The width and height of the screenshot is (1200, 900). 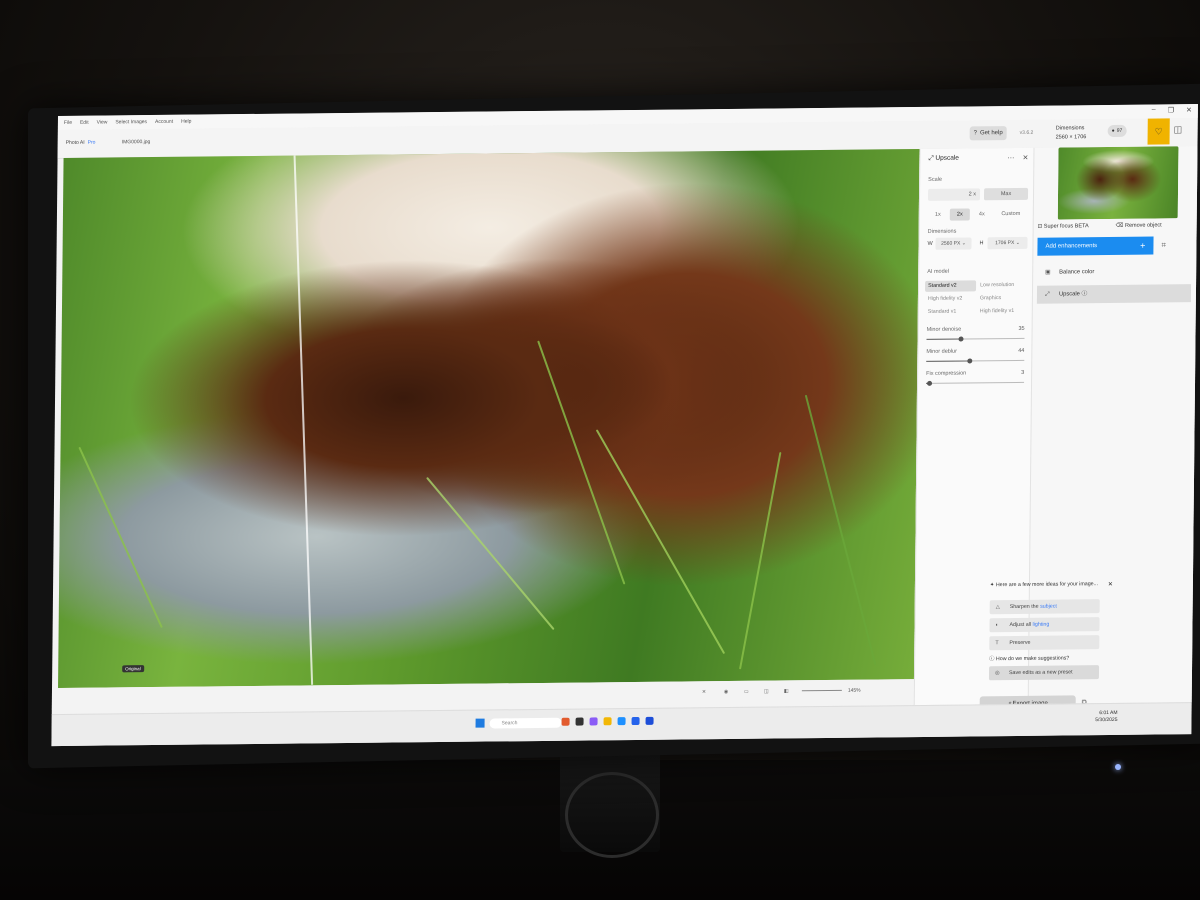 What do you see at coordinates (1106, 717) in the screenshot?
I see `taskbar-clock: 6:01 AM 5/30/2025` at bounding box center [1106, 717].